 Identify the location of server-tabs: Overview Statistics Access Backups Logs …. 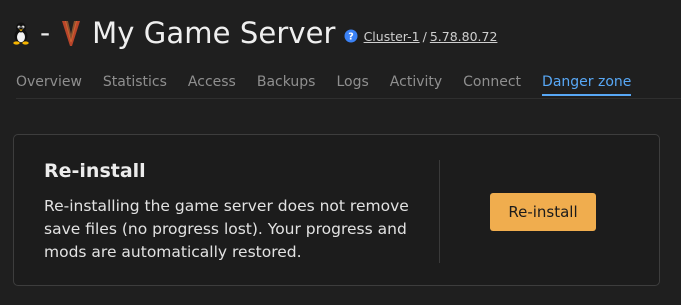
(348, 84).